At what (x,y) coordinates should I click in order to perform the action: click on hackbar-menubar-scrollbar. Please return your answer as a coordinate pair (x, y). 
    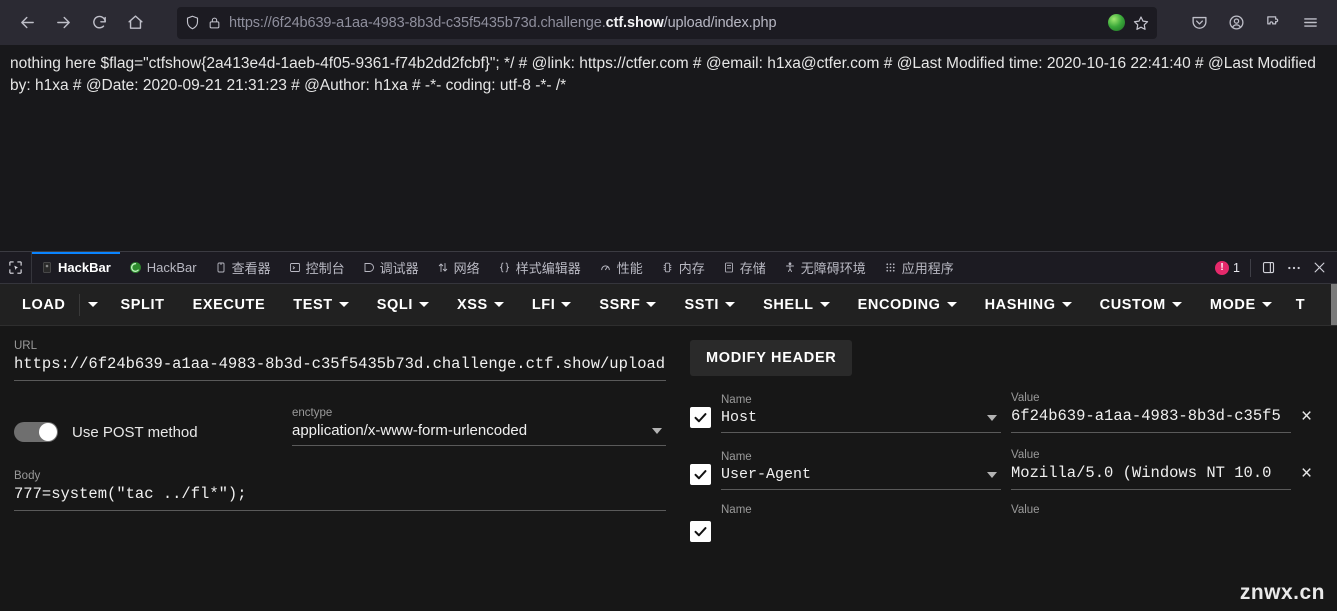
    Looking at the image, I should click on (1334, 304).